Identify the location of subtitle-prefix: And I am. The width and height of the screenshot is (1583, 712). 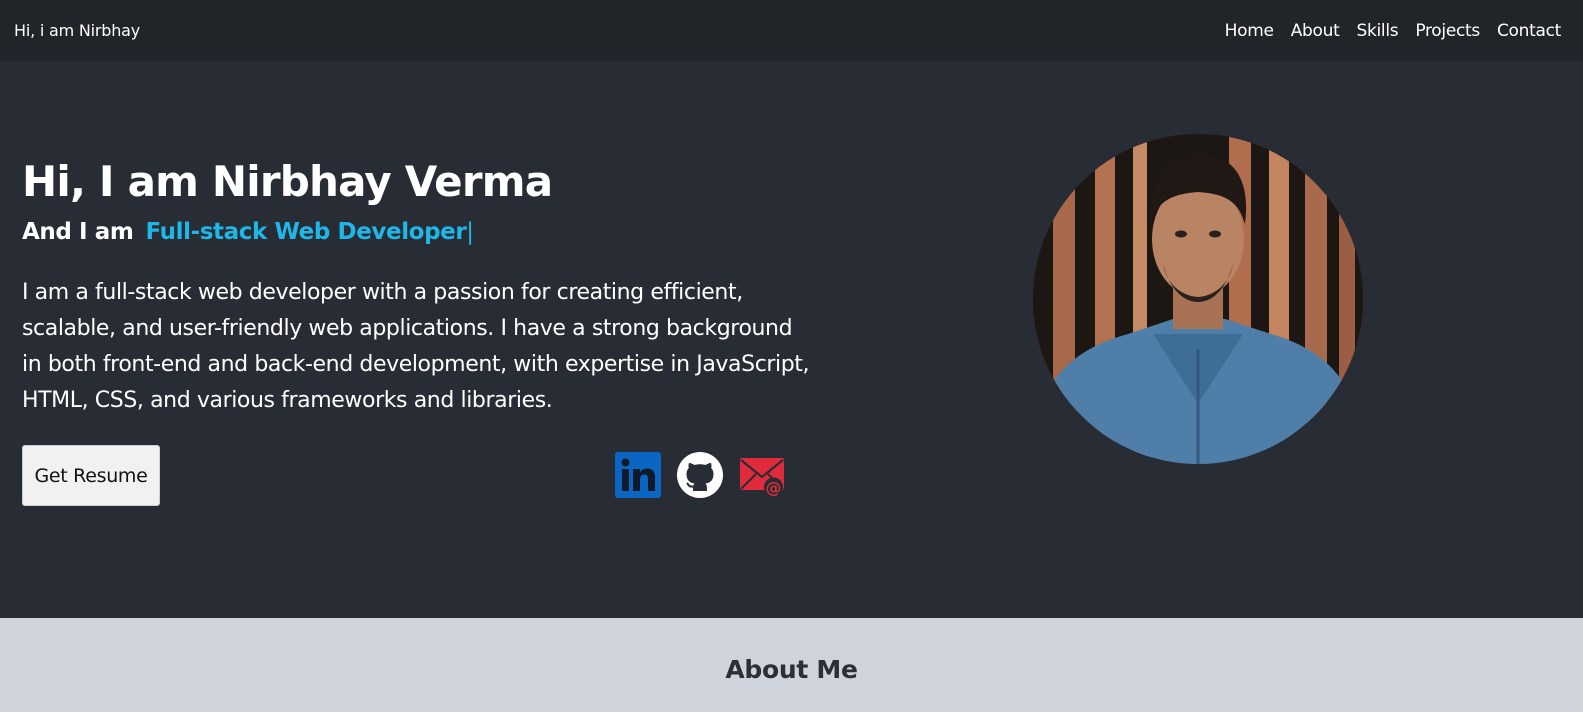
(78, 232).